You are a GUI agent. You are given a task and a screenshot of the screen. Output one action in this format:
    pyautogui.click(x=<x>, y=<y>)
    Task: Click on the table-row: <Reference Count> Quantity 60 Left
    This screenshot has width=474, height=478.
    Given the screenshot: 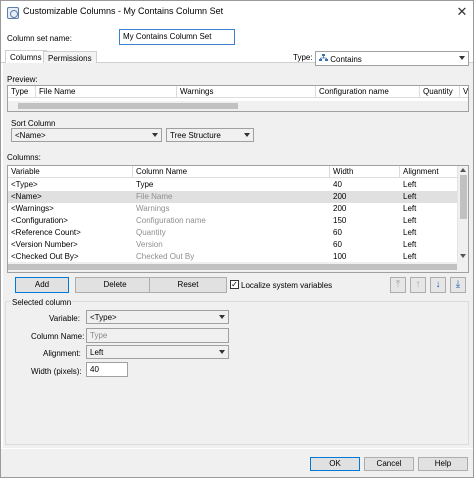 What is the action you would take?
    pyautogui.click(x=232, y=233)
    